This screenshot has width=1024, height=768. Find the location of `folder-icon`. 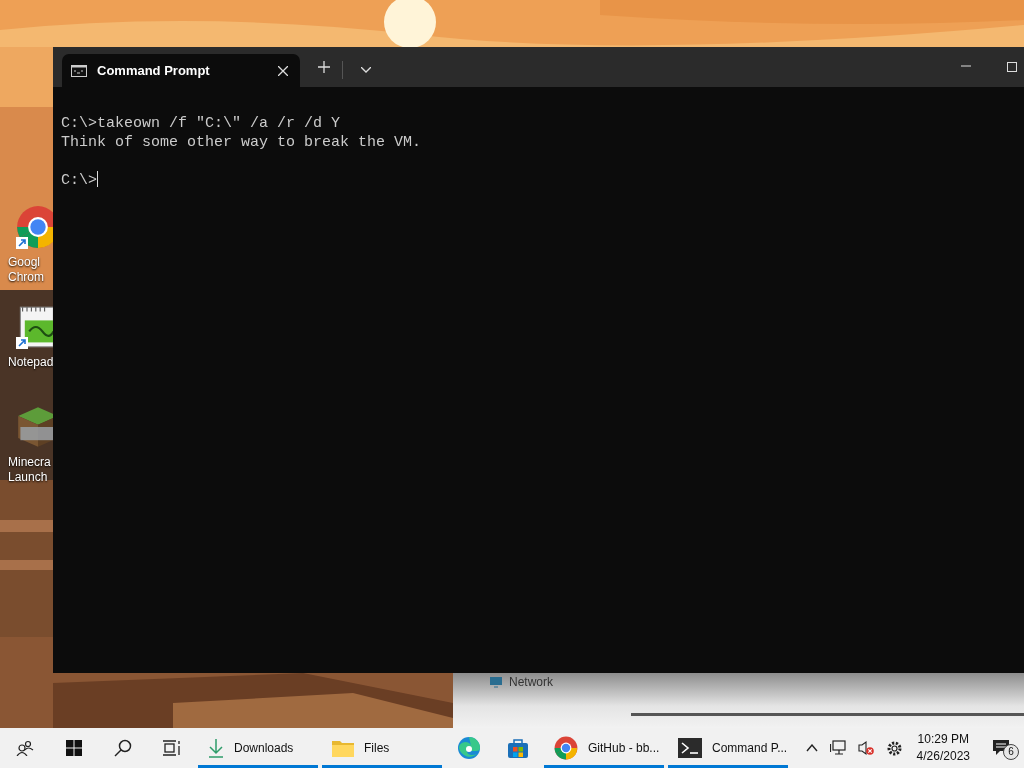

folder-icon is located at coordinates (343, 748).